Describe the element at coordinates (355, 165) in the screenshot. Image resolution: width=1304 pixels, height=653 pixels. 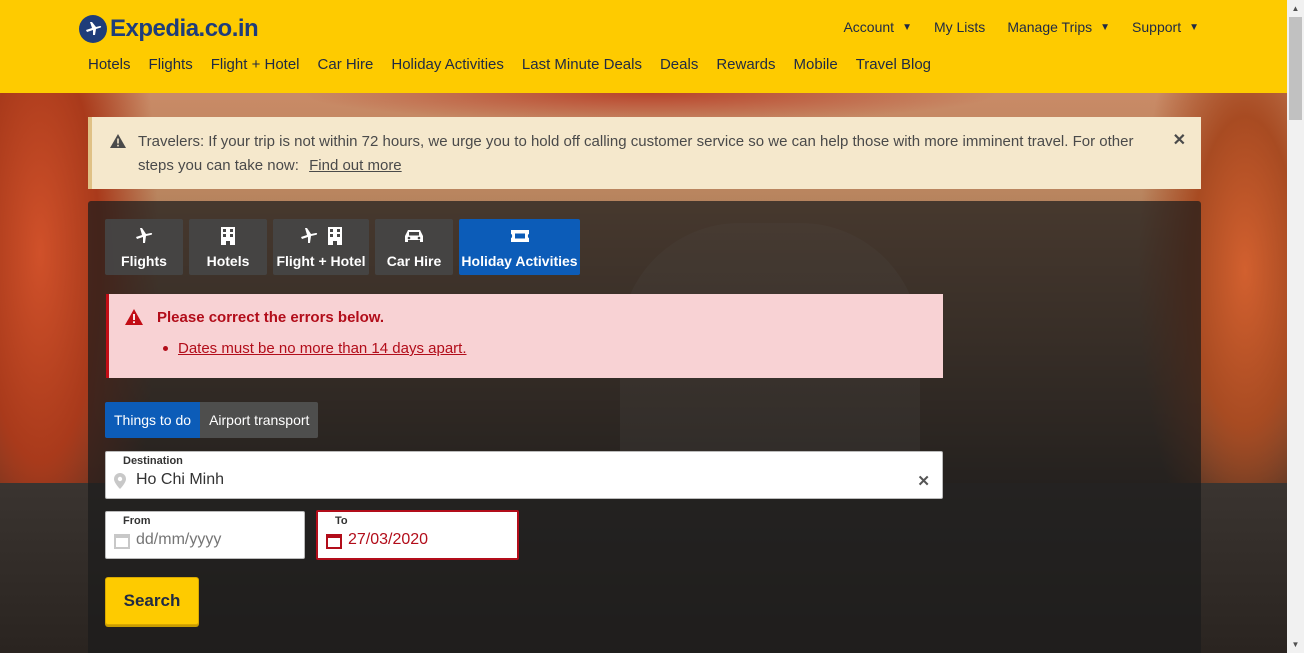
I see `find-out-more-link: Find out more` at that location.